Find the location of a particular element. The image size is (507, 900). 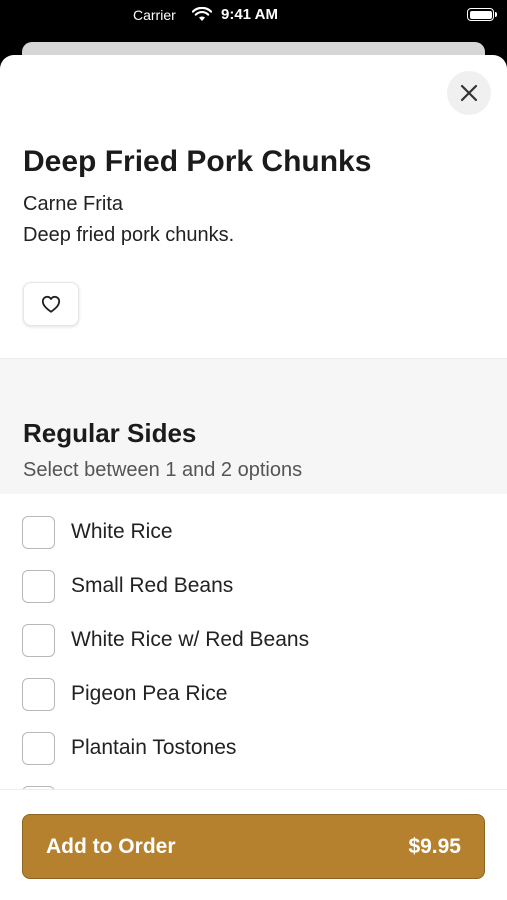

heart-icon is located at coordinates (51, 304).